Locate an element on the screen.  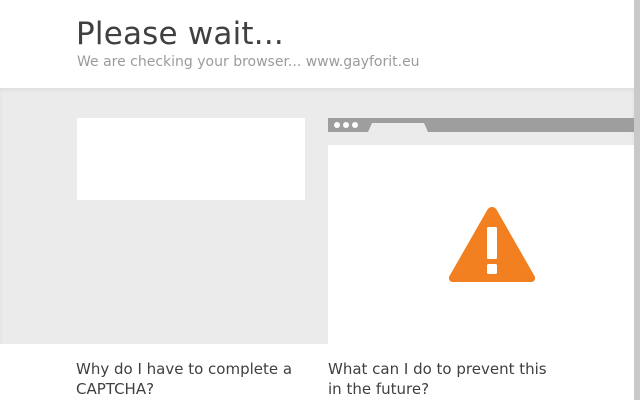
scrollbar is located at coordinates (637, 200).